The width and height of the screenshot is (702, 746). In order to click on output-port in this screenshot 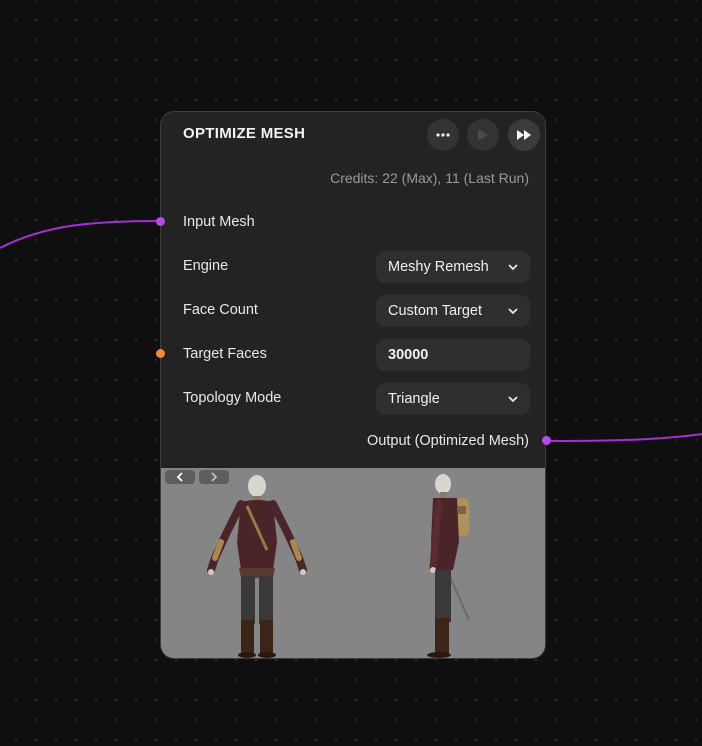, I will do `click(546, 440)`.